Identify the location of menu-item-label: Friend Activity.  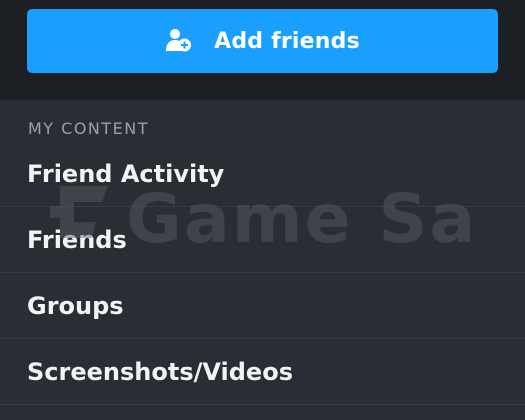
(126, 173).